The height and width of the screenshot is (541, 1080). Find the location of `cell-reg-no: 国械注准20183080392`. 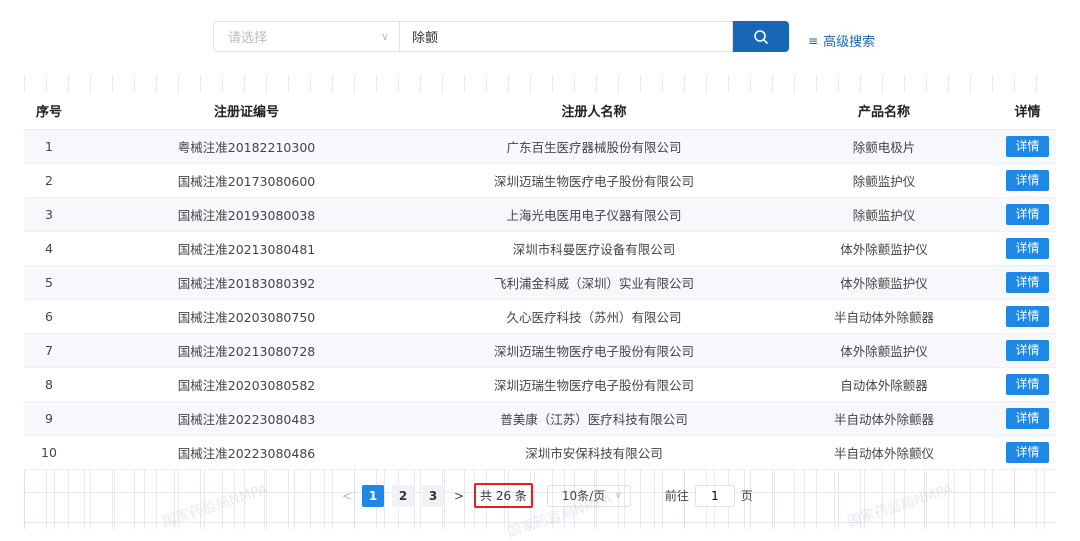

cell-reg-no: 国械注准20183080392 is located at coordinates (246, 282).